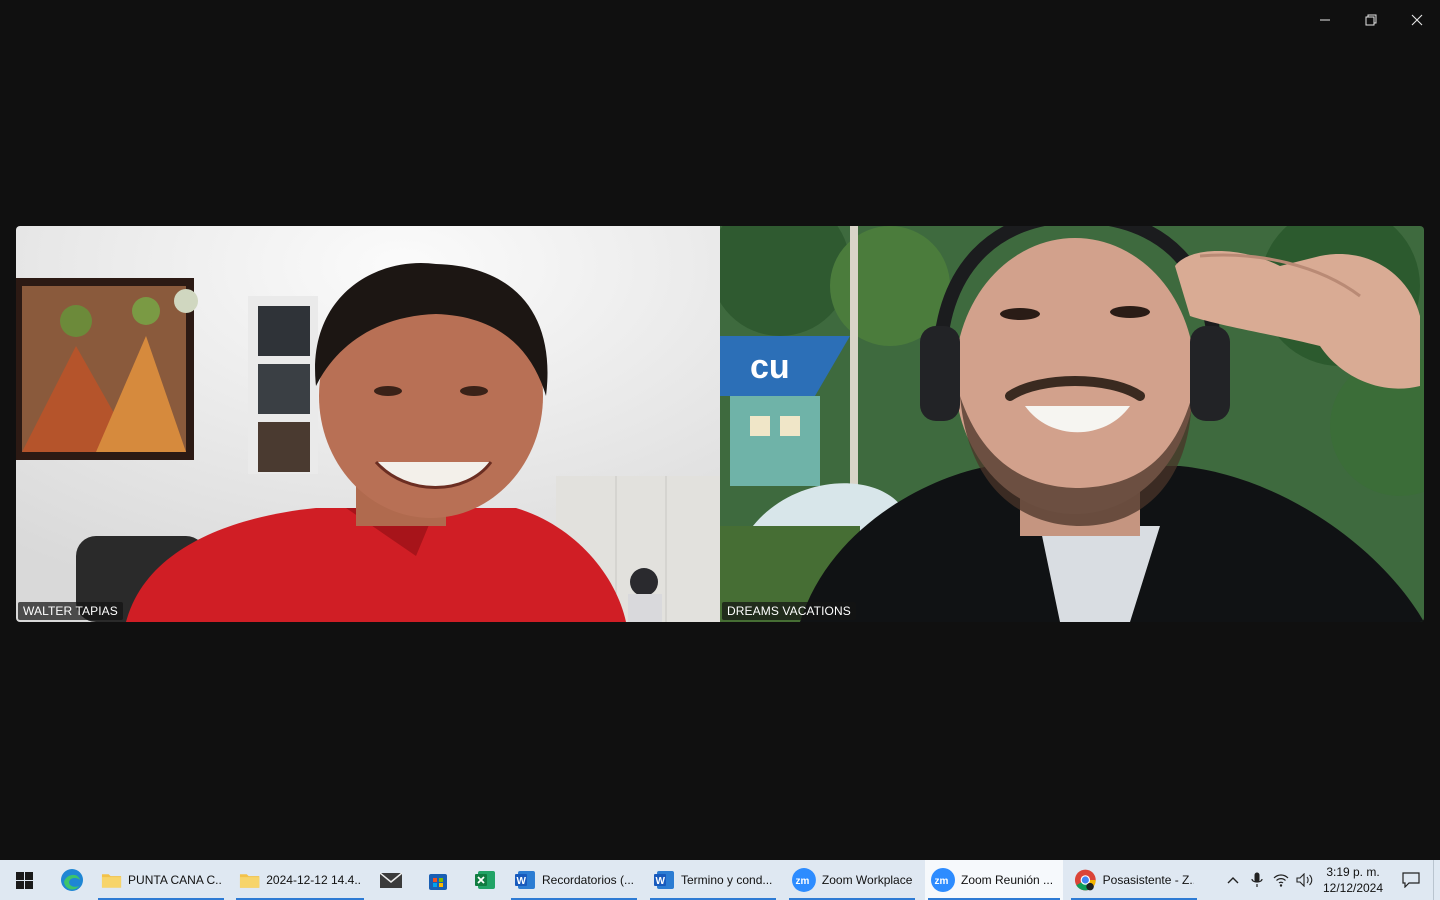 Image resolution: width=1440 pixels, height=900 pixels. I want to click on minimize-icon, so click(1325, 20).